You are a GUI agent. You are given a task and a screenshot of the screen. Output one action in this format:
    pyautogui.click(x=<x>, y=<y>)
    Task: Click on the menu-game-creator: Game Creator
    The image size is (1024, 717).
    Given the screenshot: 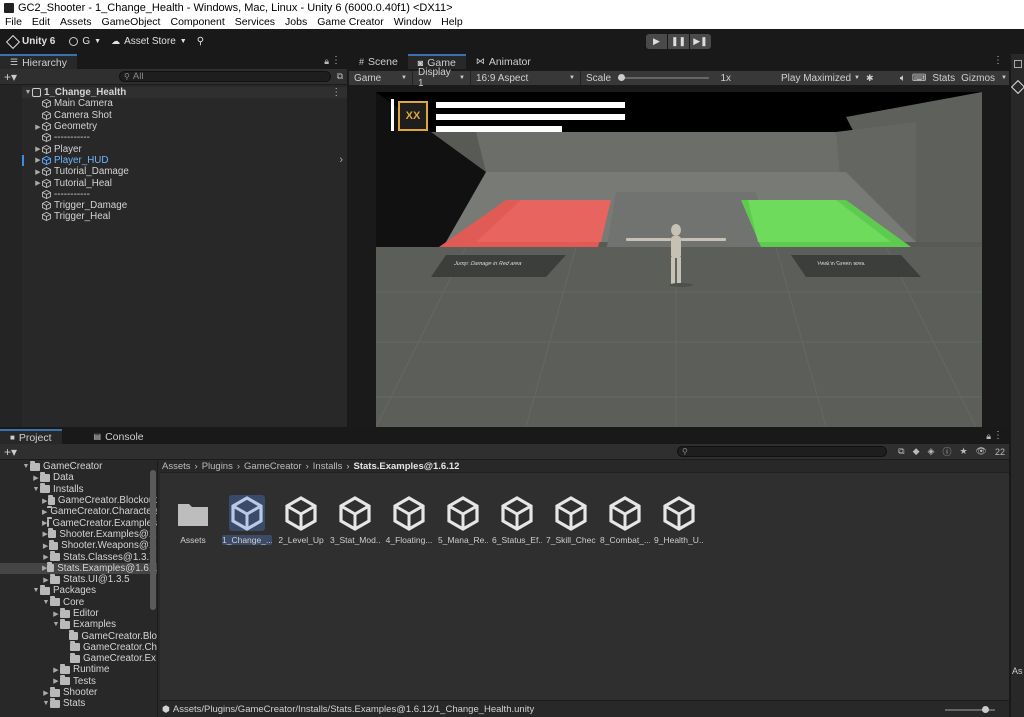 What is the action you would take?
    pyautogui.click(x=350, y=22)
    